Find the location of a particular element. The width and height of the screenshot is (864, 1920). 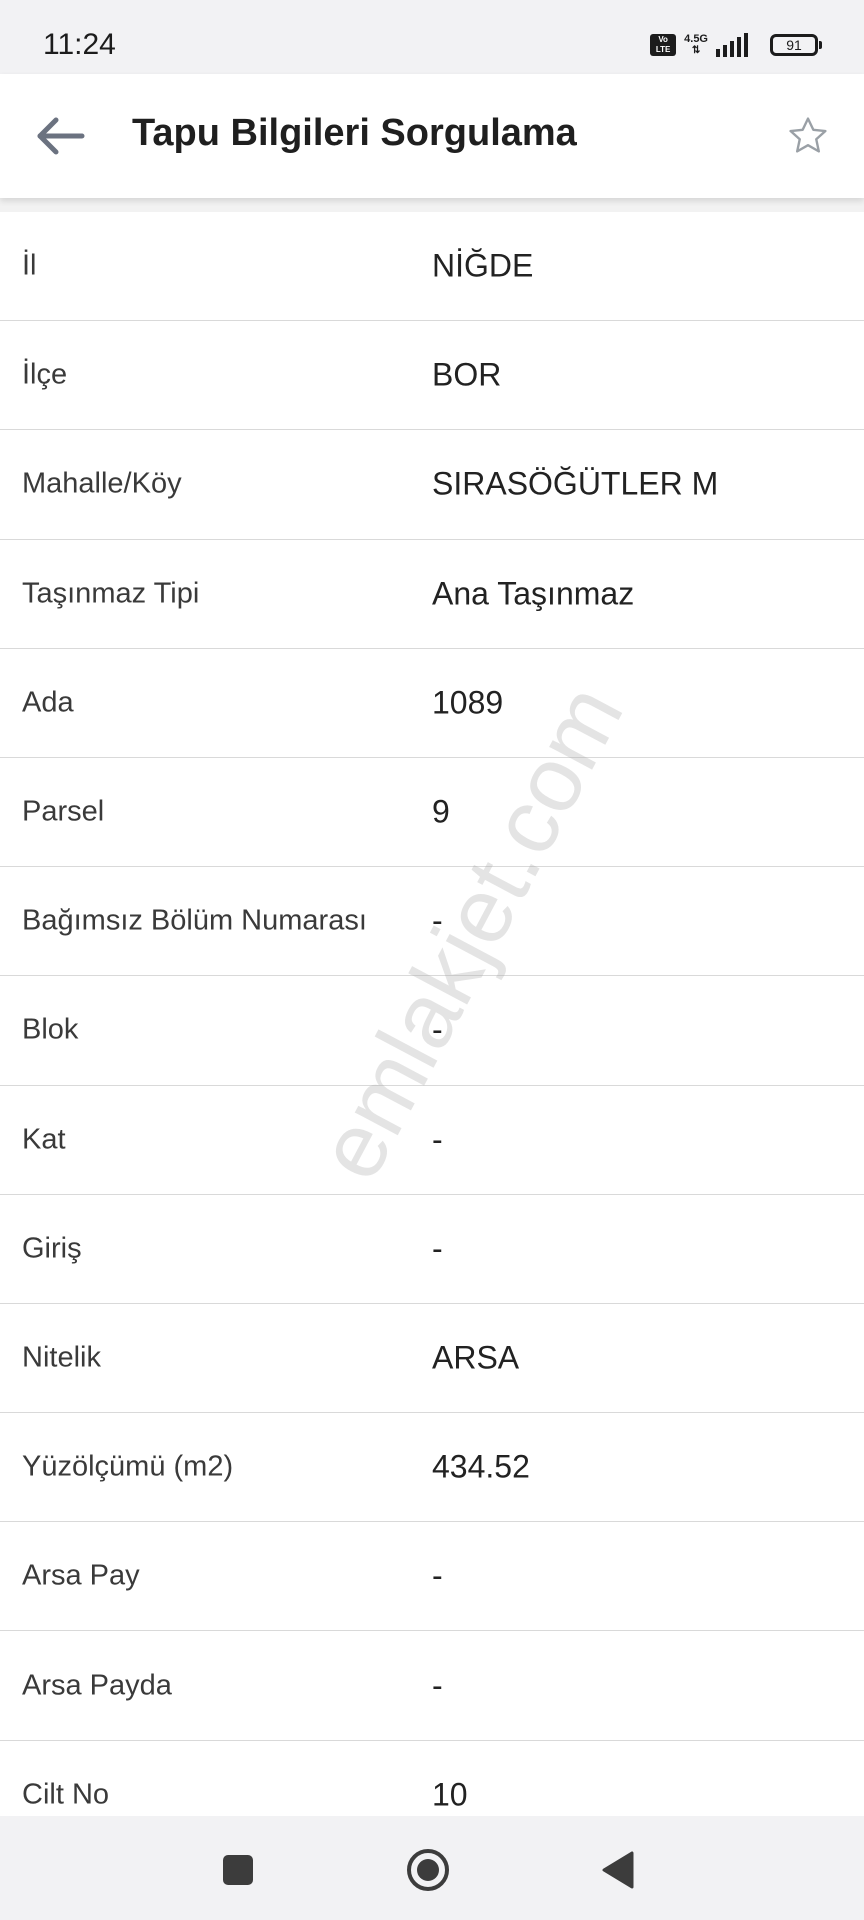

favorite-button is located at coordinates (808, 136).